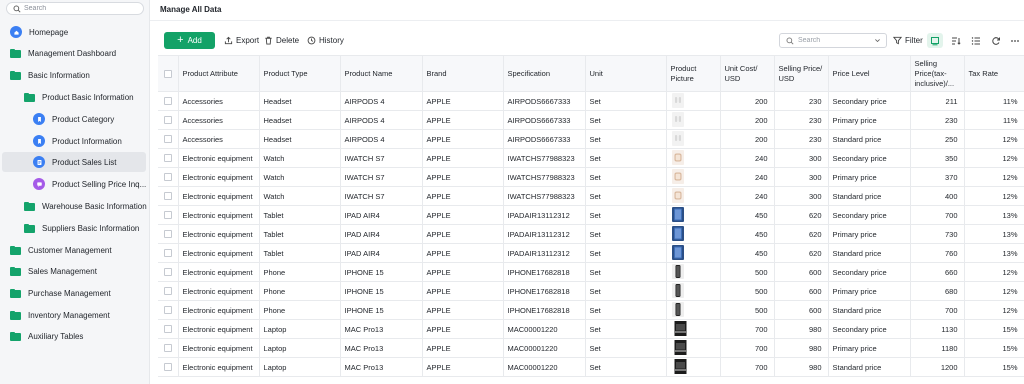 This screenshot has height=384, width=1024. I want to click on select-all-cell, so click(168, 73).